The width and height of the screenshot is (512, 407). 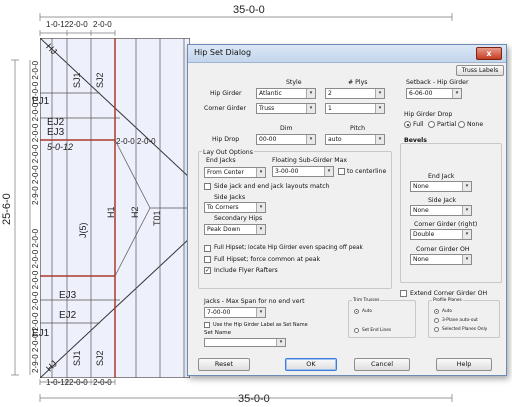 What do you see at coordinates (246, 270) in the screenshot?
I see `include-flyer-label: Include Flyer Rafters` at bounding box center [246, 270].